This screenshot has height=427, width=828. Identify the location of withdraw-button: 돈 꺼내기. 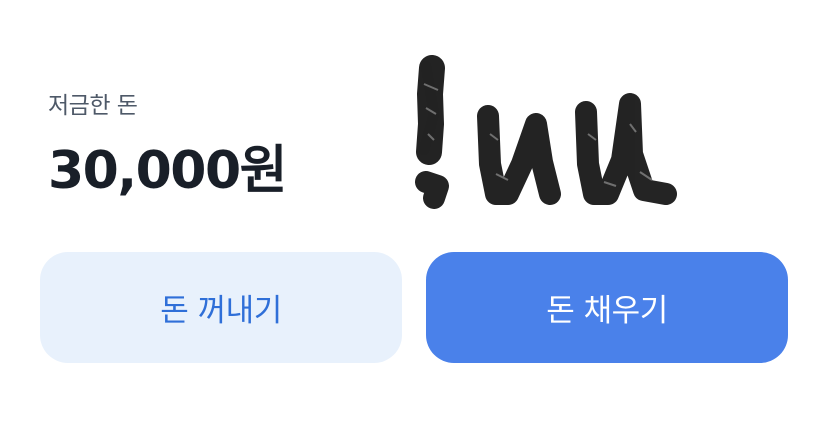
(221, 307).